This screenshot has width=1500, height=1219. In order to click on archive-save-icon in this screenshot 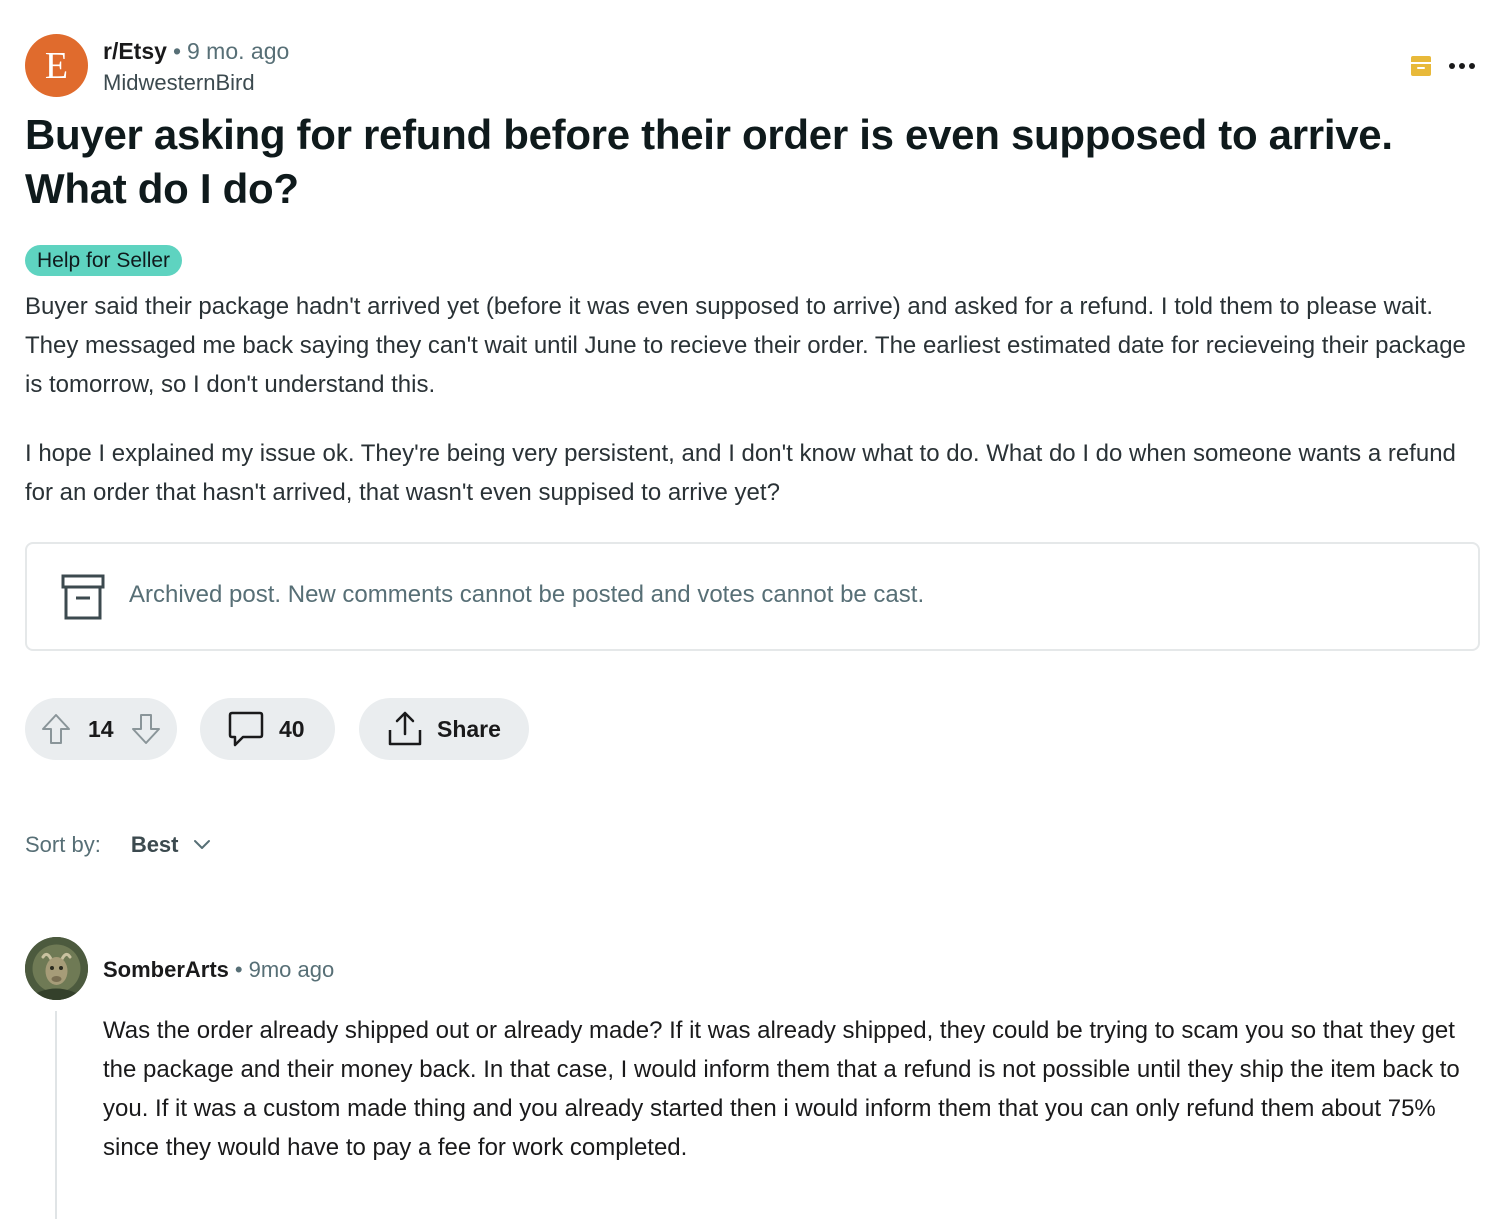, I will do `click(1421, 66)`.